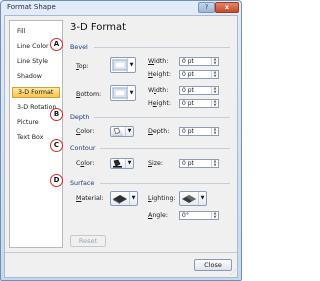 The width and height of the screenshot is (320, 281). Describe the element at coordinates (199, 90) in the screenshot. I see `bevel-bottom-width-spinner: 0 pt ▲ ▼` at that location.